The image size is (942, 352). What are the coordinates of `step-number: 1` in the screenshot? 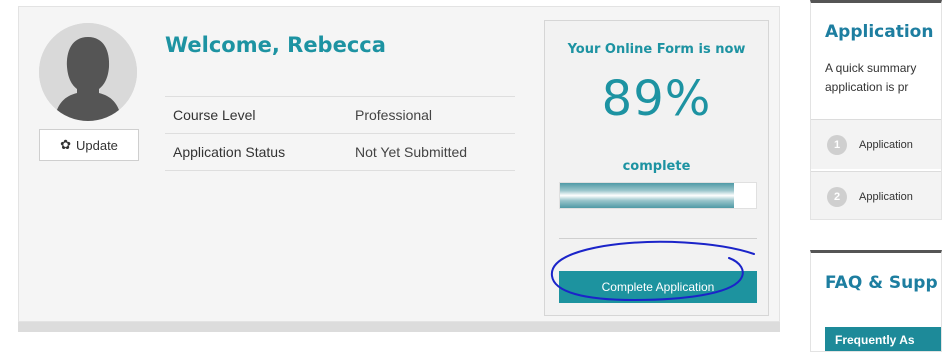 It's located at (837, 144).